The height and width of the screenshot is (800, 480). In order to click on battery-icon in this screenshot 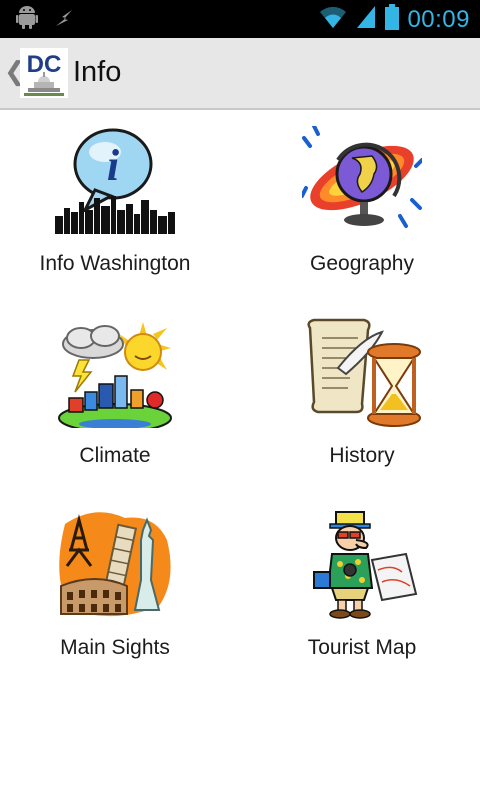, I will do `click(392, 19)`.